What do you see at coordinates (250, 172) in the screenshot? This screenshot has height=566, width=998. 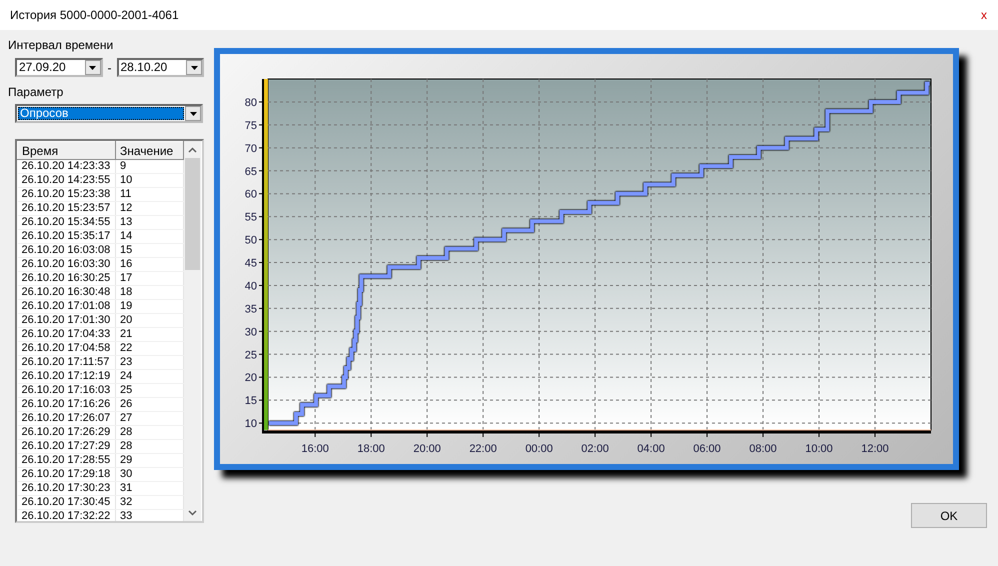 I see `tick-label: 65` at bounding box center [250, 172].